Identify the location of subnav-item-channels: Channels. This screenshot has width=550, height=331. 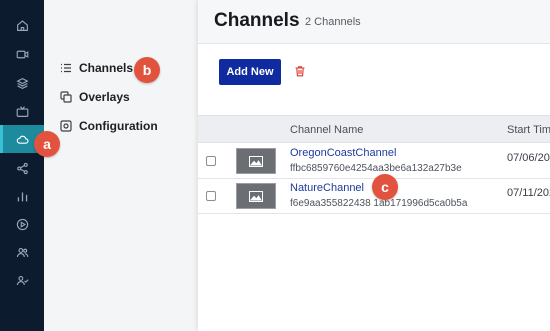
(96, 68).